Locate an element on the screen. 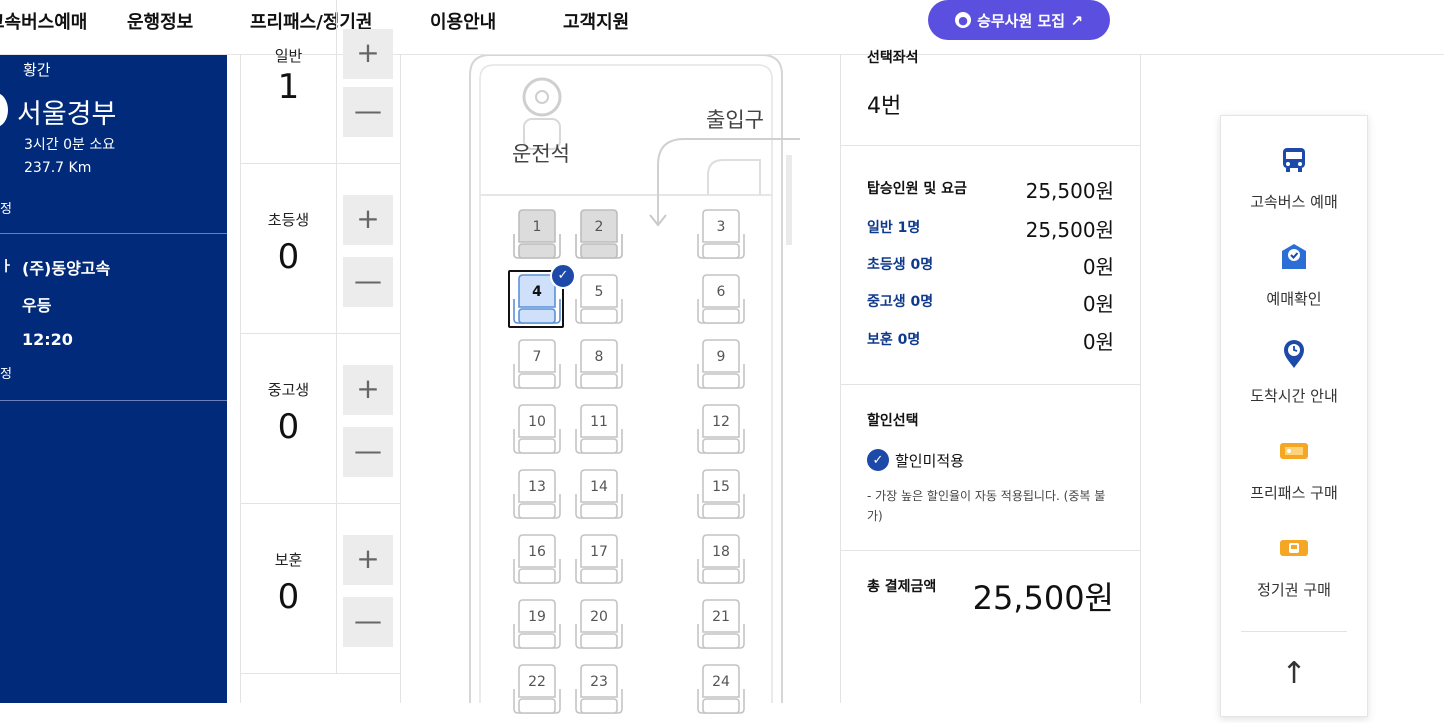  seat-number: 9 is located at coordinates (721, 357).